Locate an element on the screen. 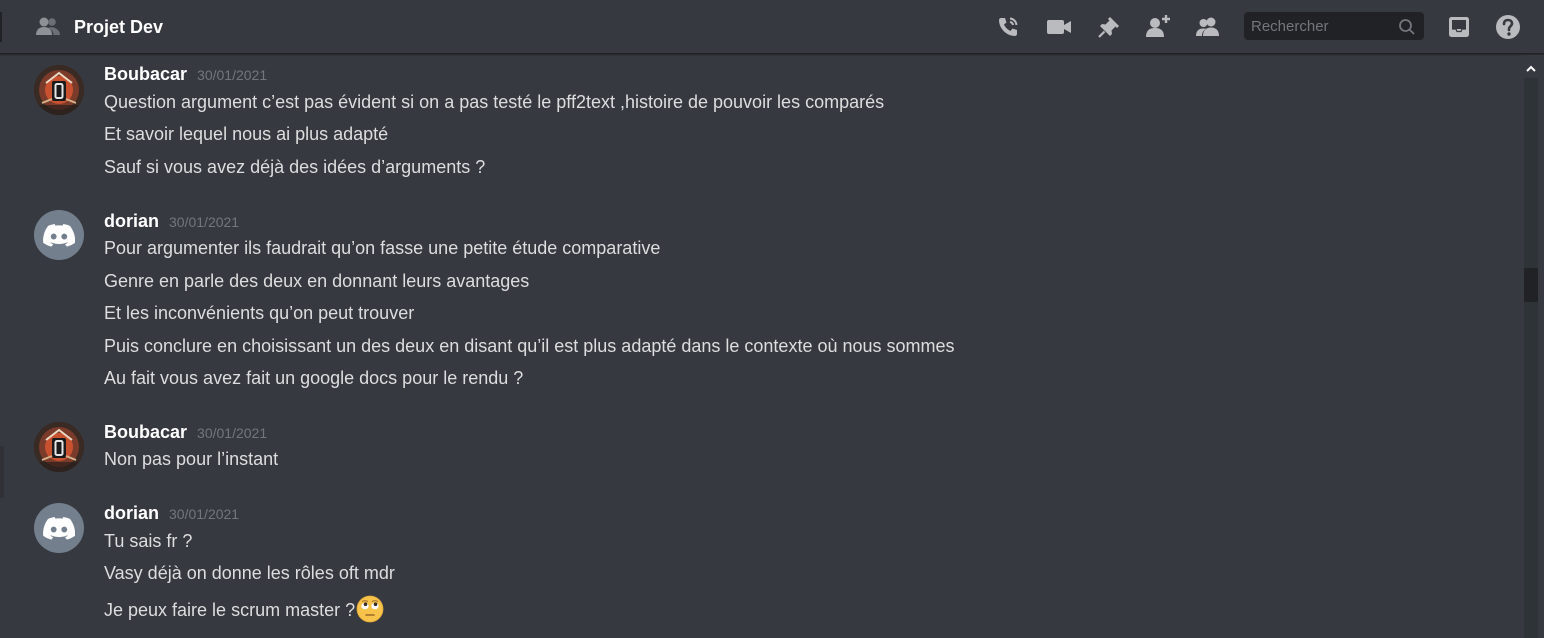  message-text: Vasy déjà on donne les rôles oft mdr is located at coordinates (249, 573).